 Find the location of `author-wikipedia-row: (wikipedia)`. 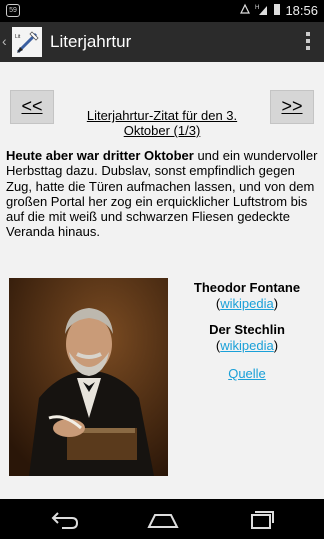

author-wikipedia-row: (wikipedia) is located at coordinates (247, 303).